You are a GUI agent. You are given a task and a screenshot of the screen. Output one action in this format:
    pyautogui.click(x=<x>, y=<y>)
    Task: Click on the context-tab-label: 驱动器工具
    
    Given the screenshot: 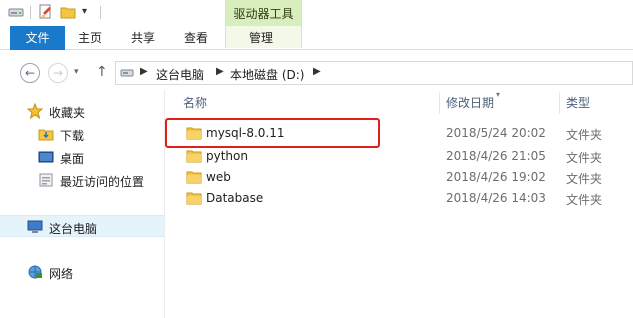 What is the action you would take?
    pyautogui.click(x=263, y=14)
    